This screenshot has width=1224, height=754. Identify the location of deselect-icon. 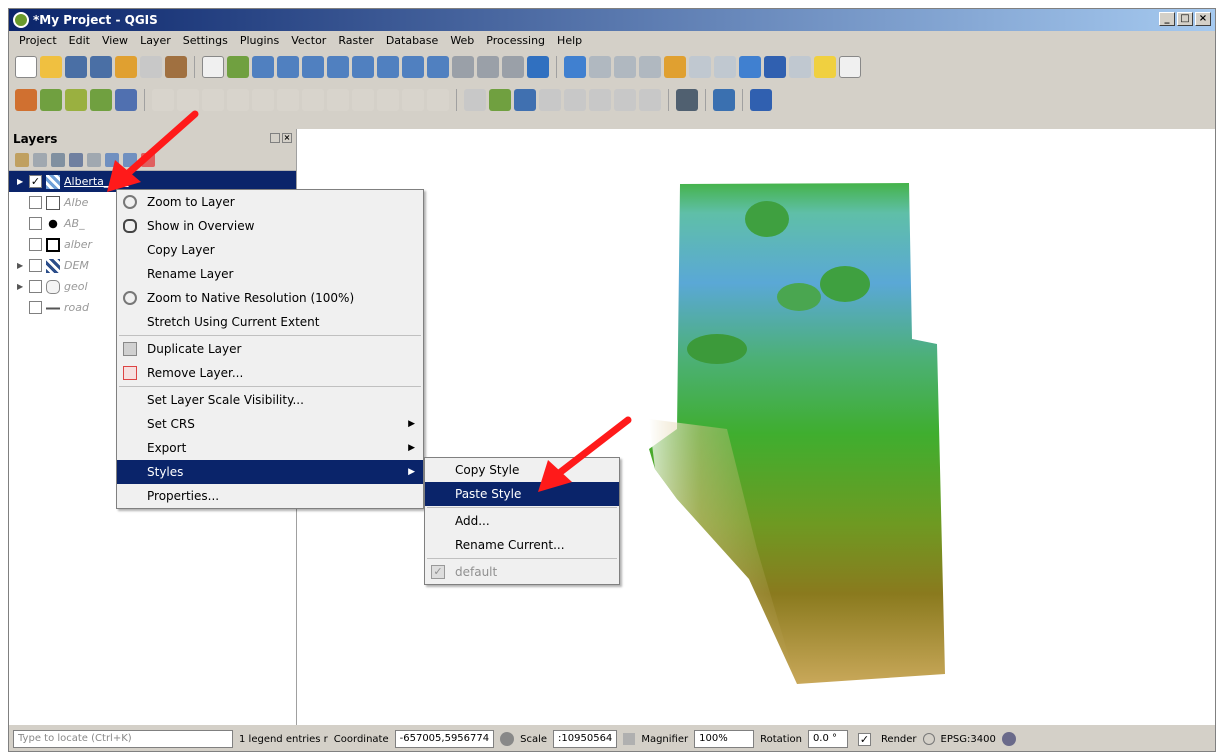
(650, 67).